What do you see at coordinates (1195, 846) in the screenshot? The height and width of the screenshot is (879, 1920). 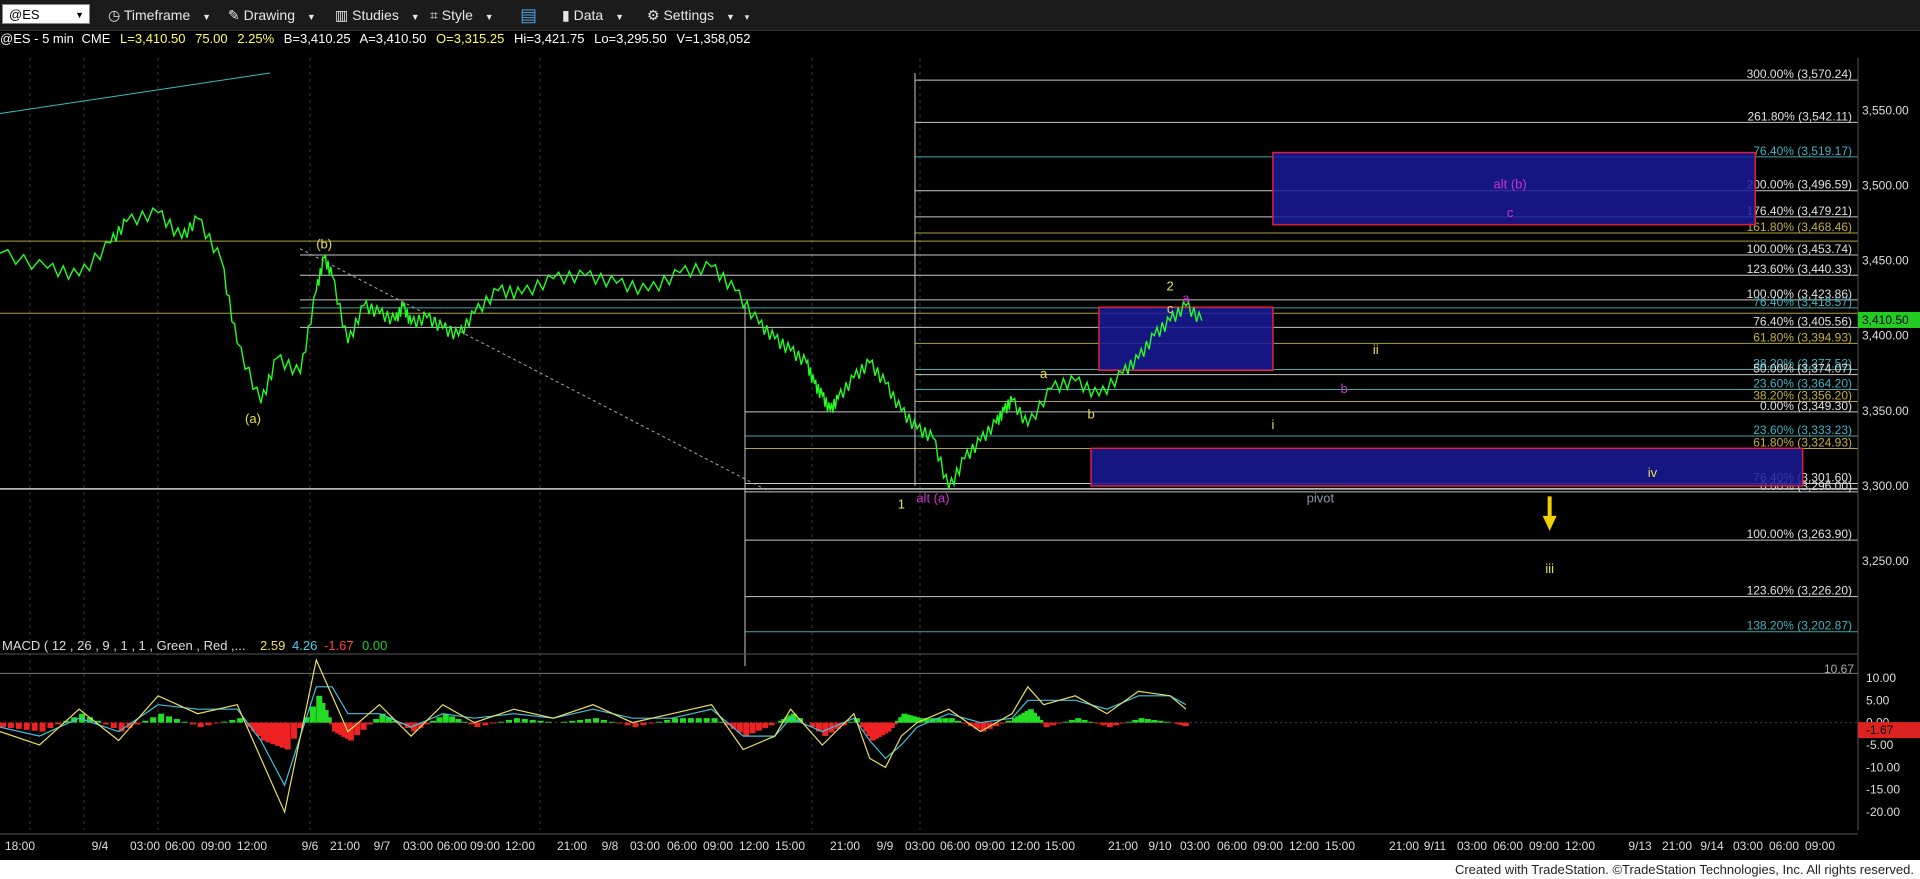 I see `time-tick: 03:00` at bounding box center [1195, 846].